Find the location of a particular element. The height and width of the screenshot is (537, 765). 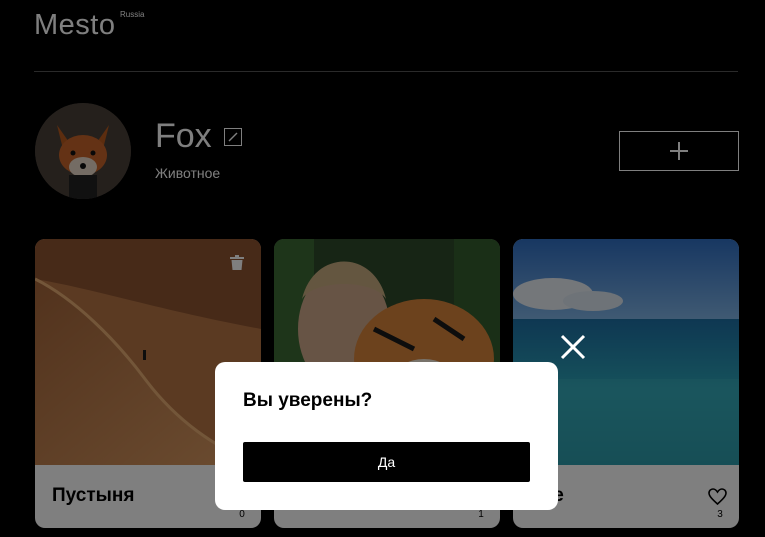

popup-close-button is located at coordinates (573, 347).